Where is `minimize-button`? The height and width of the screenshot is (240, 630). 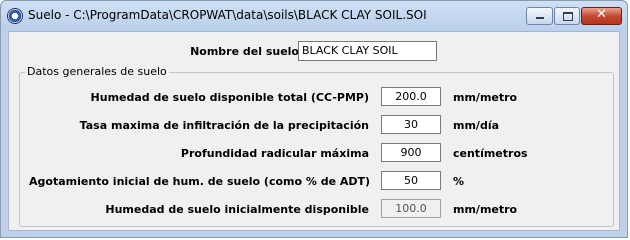
minimize-button is located at coordinates (539, 16).